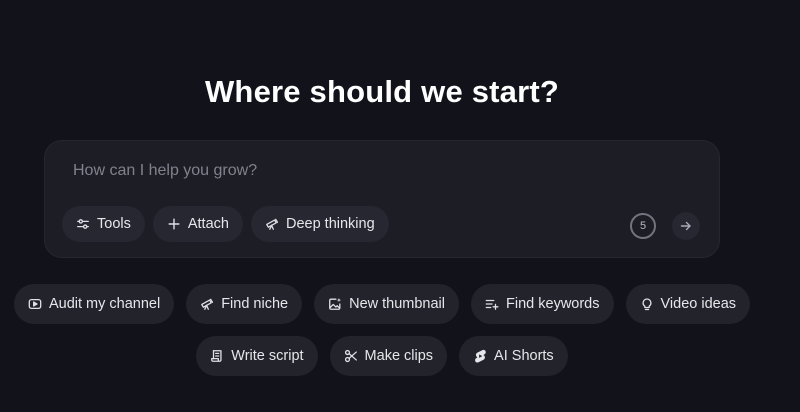  What do you see at coordinates (382, 91) in the screenshot?
I see `page-title: Where should we start?` at bounding box center [382, 91].